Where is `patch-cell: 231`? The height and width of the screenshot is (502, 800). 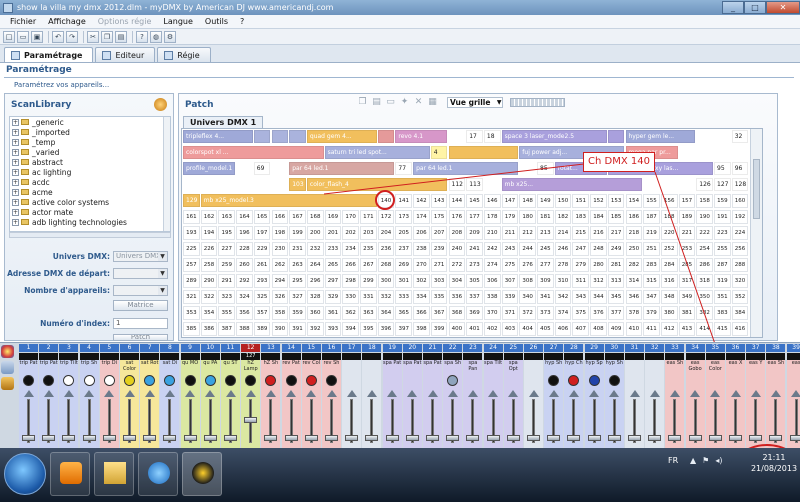 patch-cell: 231 is located at coordinates (297, 249).